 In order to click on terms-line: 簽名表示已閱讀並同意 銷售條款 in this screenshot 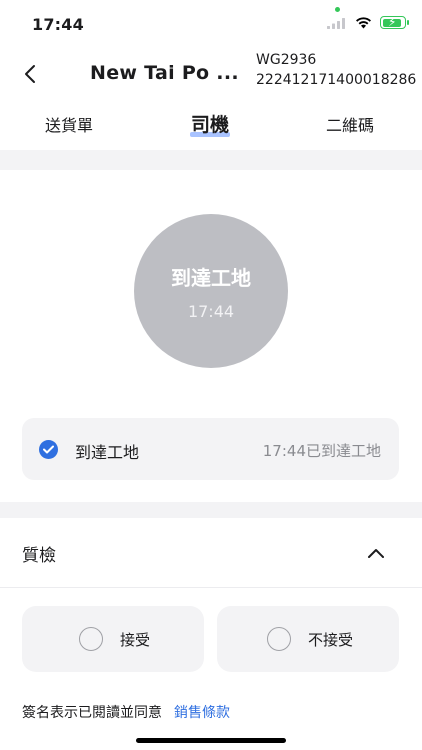, I will do `click(126, 712)`.